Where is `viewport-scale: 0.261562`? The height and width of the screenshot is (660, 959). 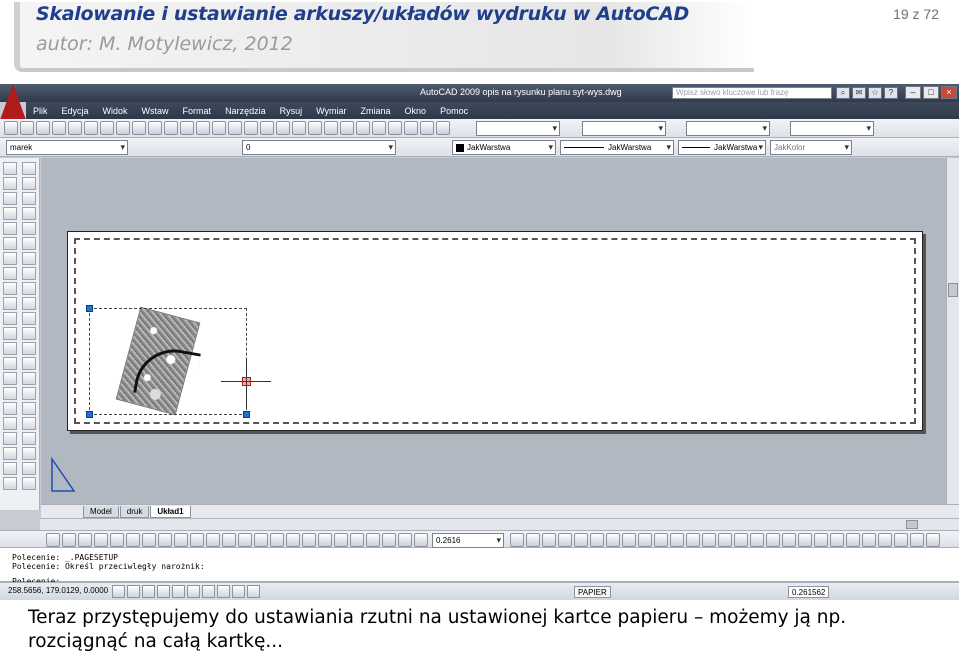
viewport-scale: 0.261562 is located at coordinates (809, 592).